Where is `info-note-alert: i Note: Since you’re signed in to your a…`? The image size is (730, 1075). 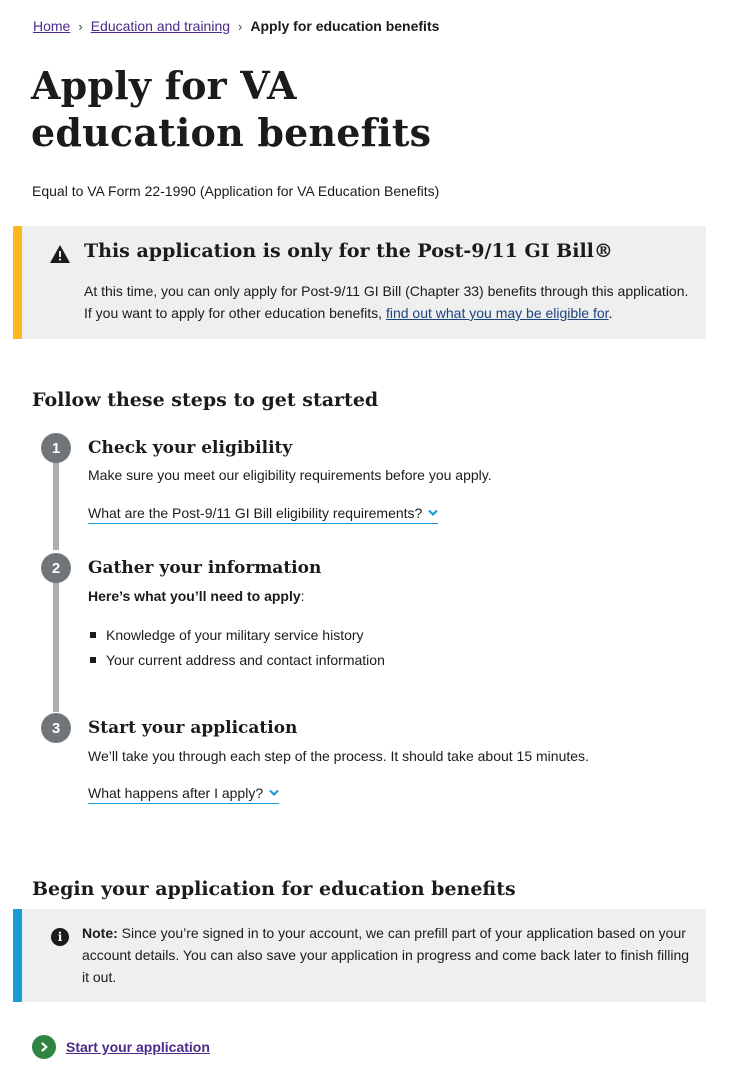
info-note-alert: i Note: Since you’re signed in to your a… is located at coordinates (359, 955).